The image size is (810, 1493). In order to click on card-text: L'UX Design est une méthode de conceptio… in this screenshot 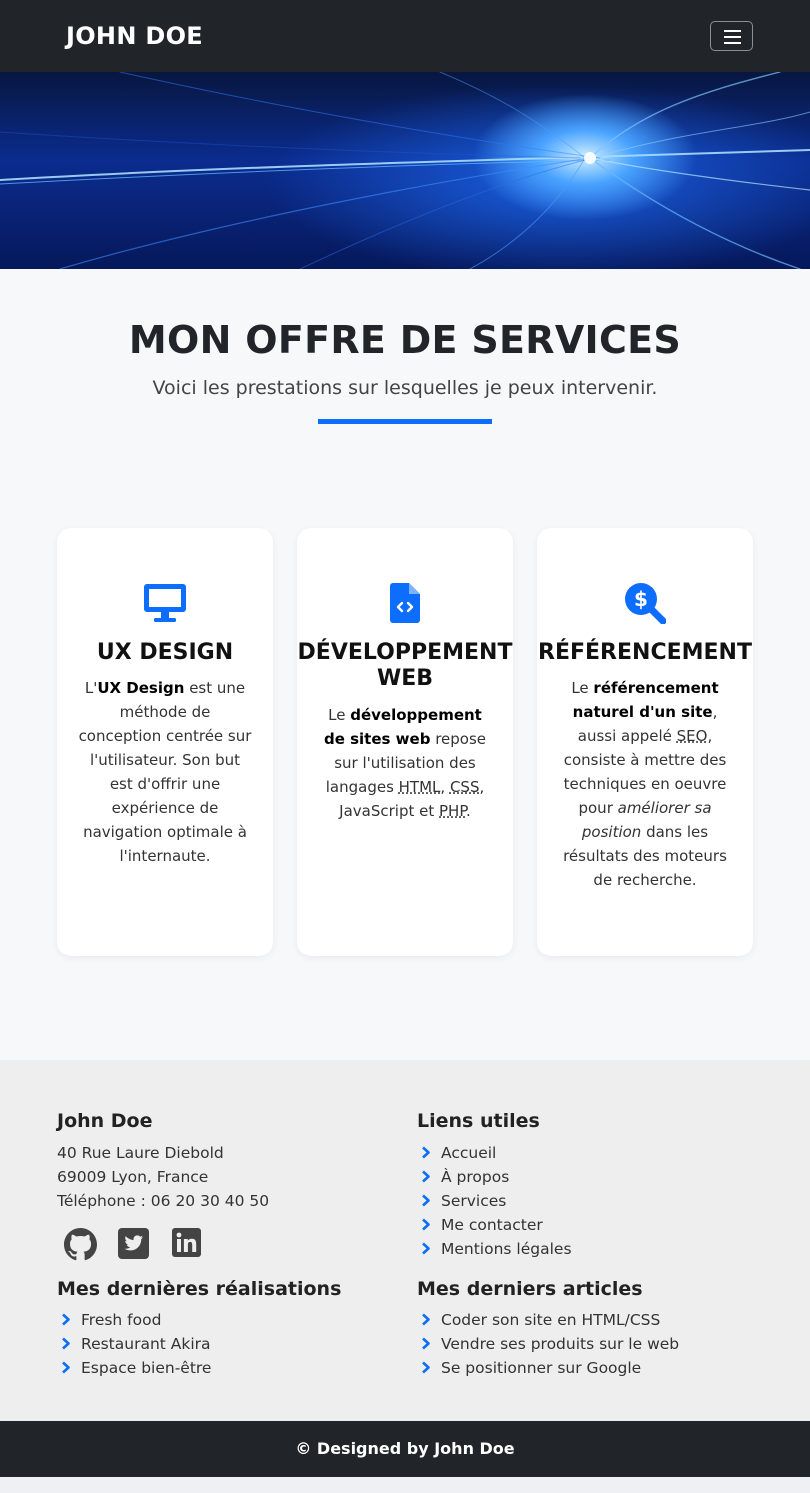, I will do `click(165, 772)`.